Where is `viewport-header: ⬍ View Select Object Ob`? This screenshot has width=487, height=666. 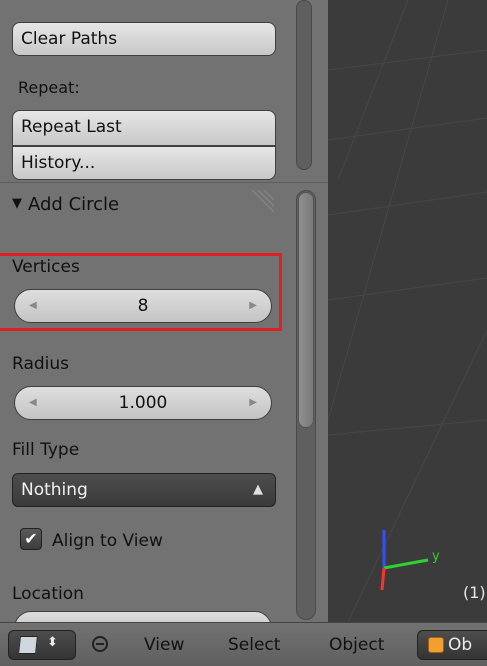 viewport-header: ⬍ View Select Object Ob is located at coordinates (243, 644).